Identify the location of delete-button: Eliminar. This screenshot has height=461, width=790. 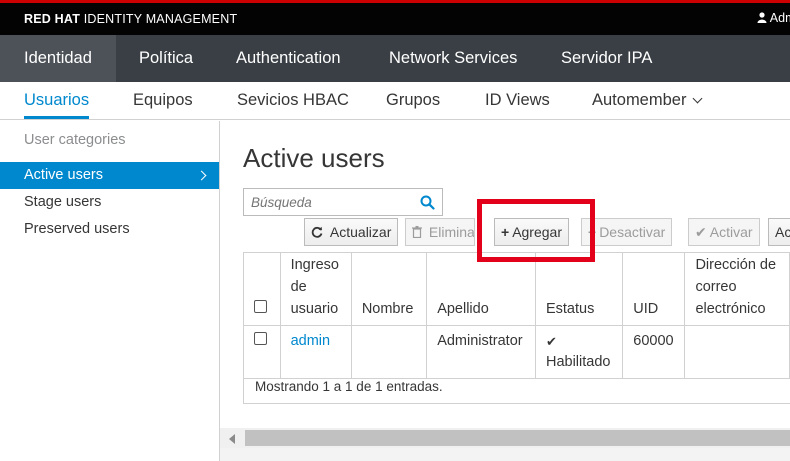
(440, 232).